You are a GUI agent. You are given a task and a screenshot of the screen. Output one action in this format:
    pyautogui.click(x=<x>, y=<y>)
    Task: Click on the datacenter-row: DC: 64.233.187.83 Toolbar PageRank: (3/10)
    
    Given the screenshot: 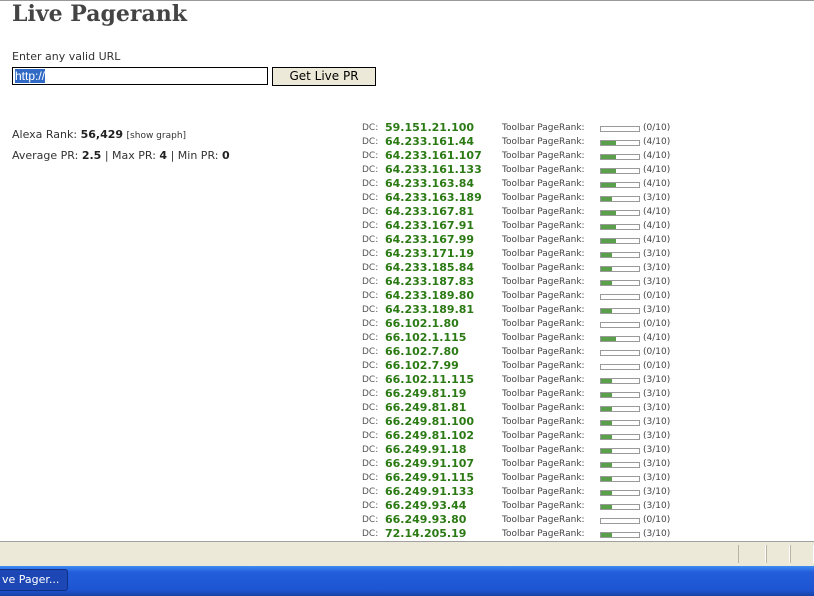 What is the action you would take?
    pyautogui.click(x=527, y=282)
    